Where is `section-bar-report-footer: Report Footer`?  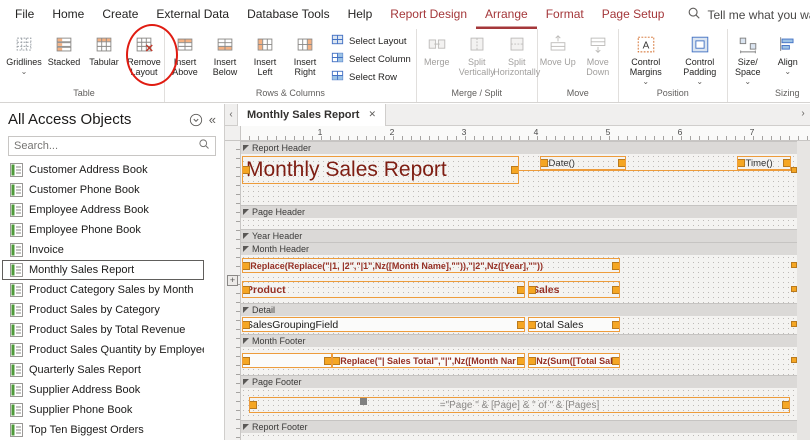 section-bar-report-footer: Report Footer is located at coordinates (519, 426).